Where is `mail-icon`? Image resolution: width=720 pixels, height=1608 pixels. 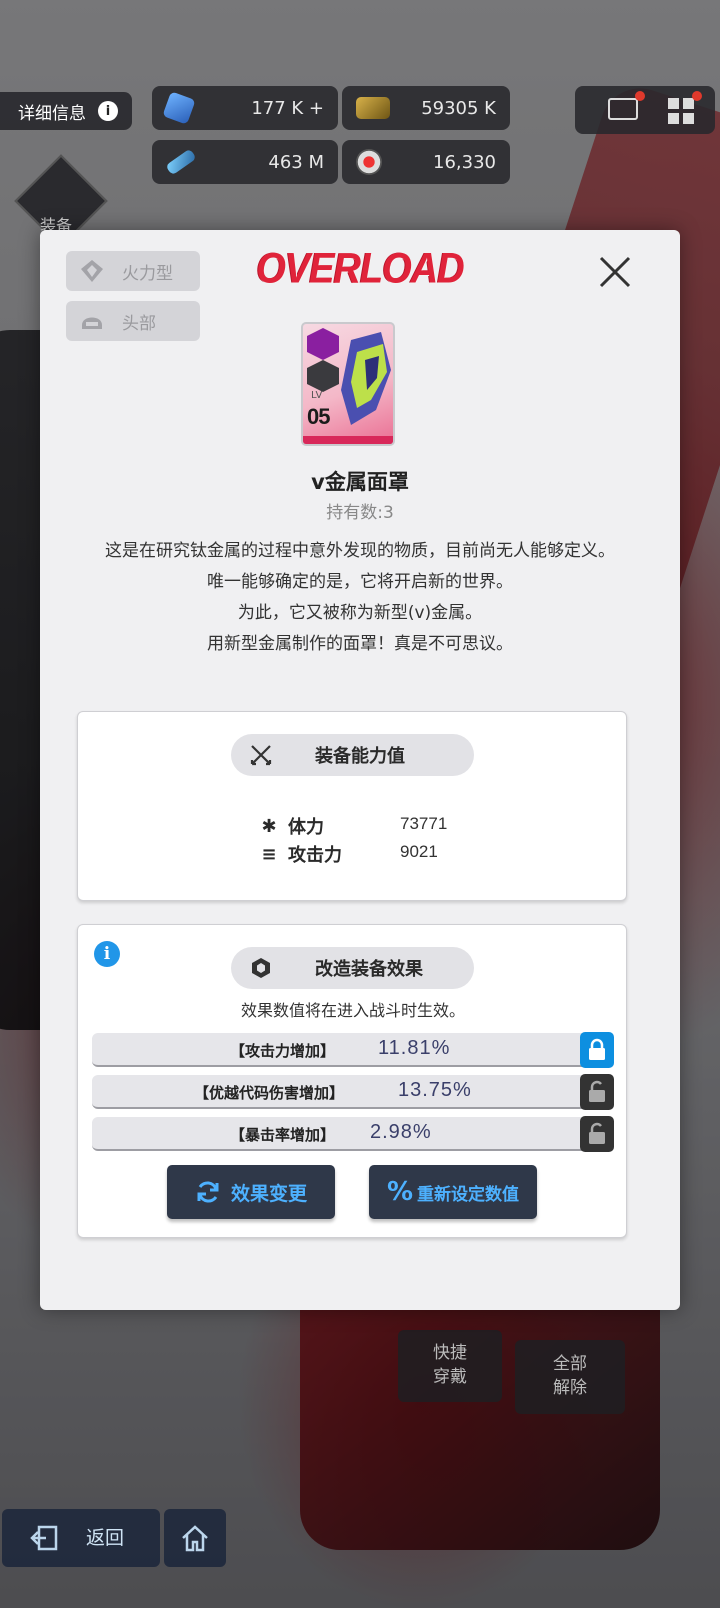 mail-icon is located at coordinates (623, 109).